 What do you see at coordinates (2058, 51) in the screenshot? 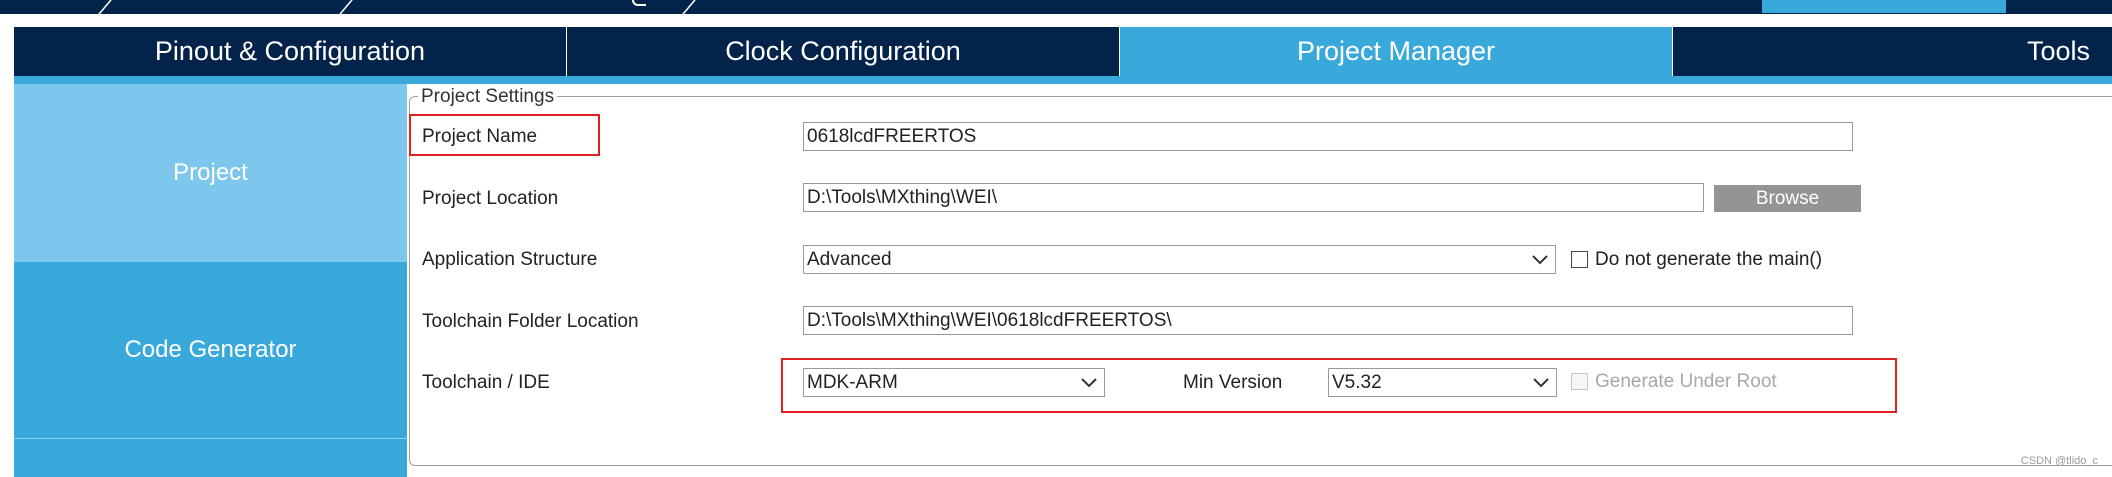
I see `tab-label: Tools` at bounding box center [2058, 51].